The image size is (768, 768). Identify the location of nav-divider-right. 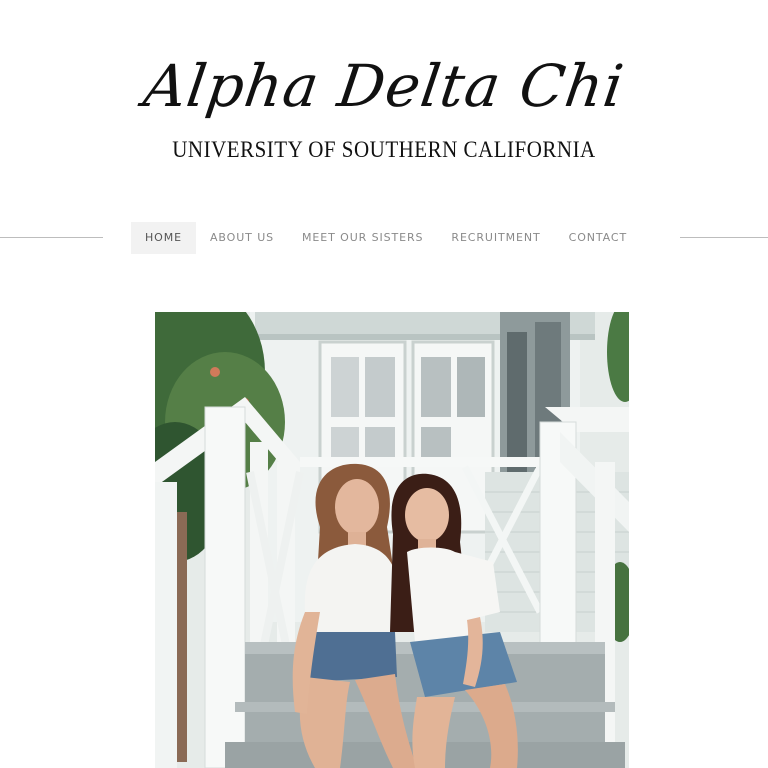
(724, 237).